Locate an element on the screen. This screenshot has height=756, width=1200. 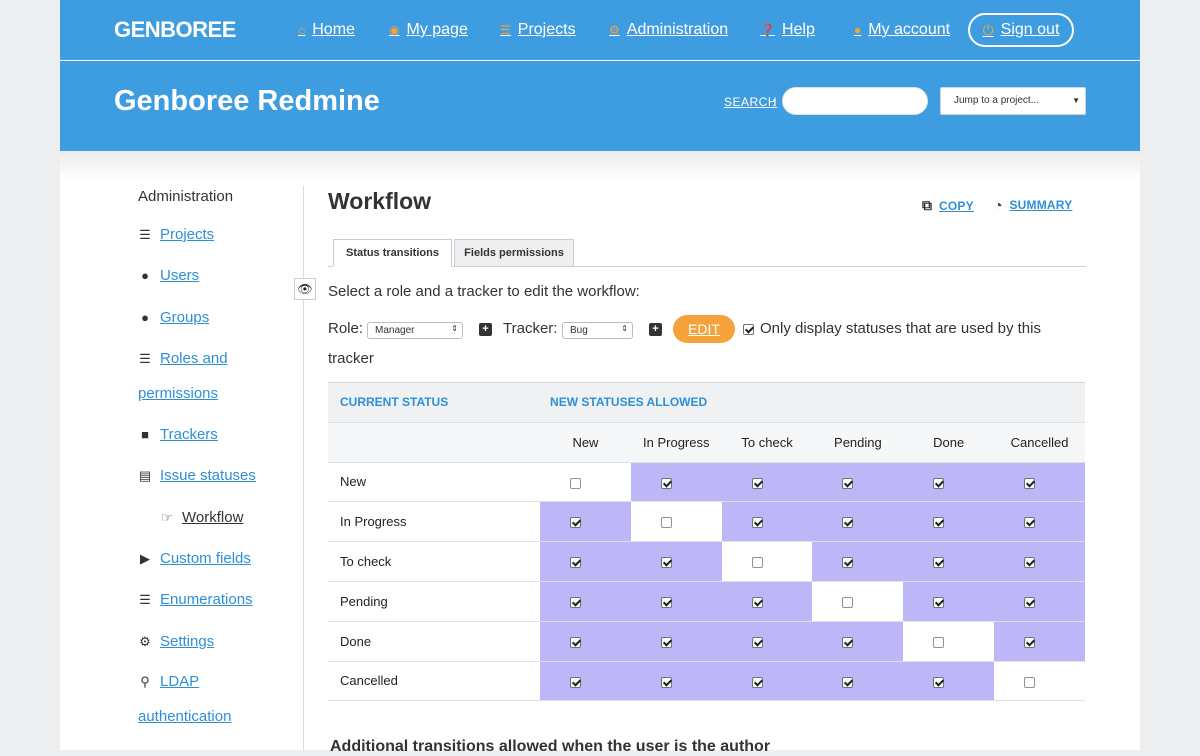
search-label: SEARCH is located at coordinates (750, 102).